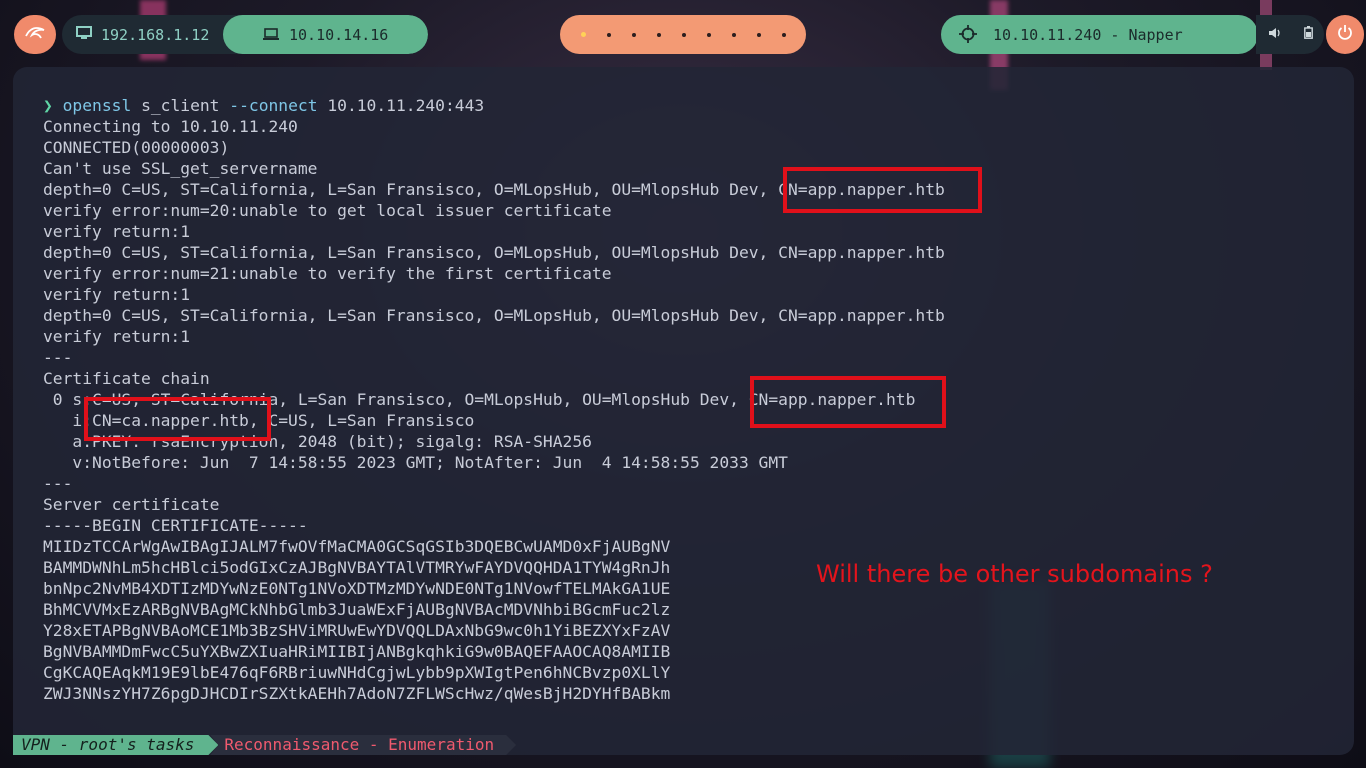 The height and width of the screenshot is (768, 1366). I want to click on command-sub: s_client, so click(180, 105).